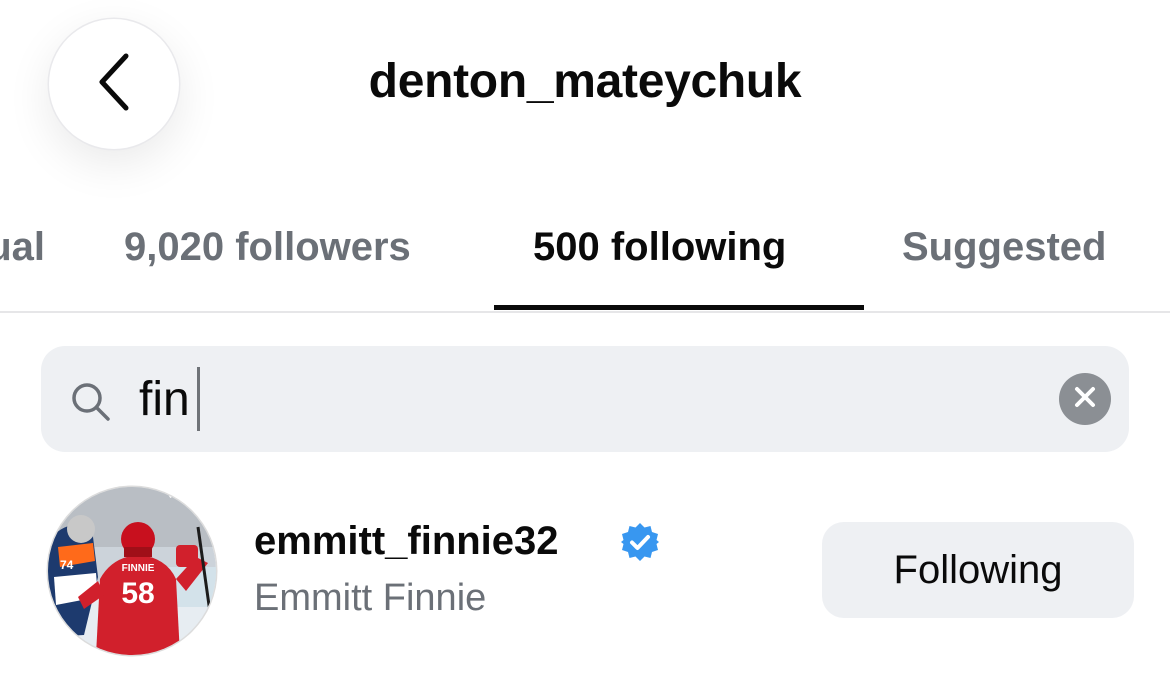 This screenshot has width=1170, height=693. What do you see at coordinates (267, 247) in the screenshot?
I see `tab-followers: 9,020 followers` at bounding box center [267, 247].